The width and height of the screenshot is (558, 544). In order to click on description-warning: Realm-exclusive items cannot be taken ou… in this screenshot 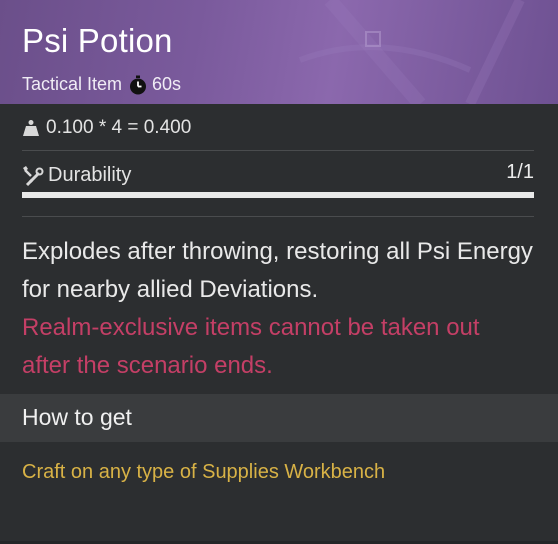, I will do `click(251, 346)`.